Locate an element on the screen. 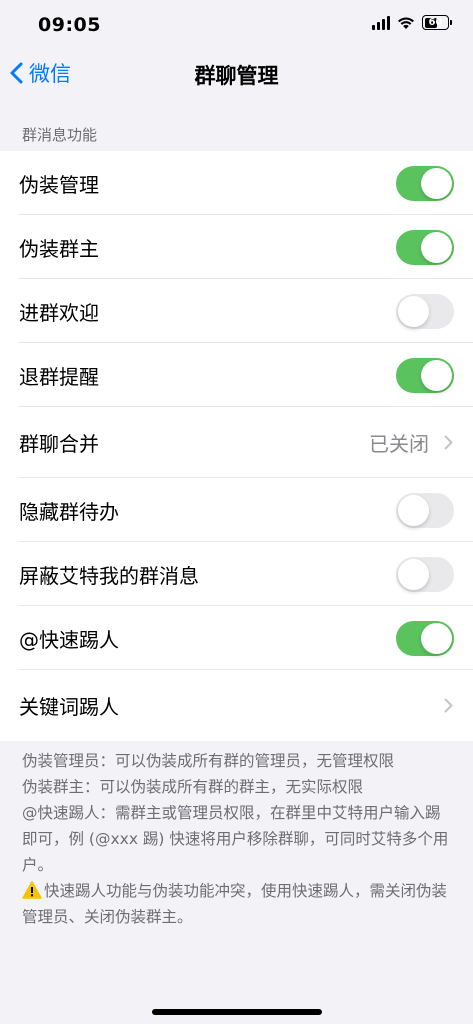  battery-percent: 60 is located at coordinates (435, 22).